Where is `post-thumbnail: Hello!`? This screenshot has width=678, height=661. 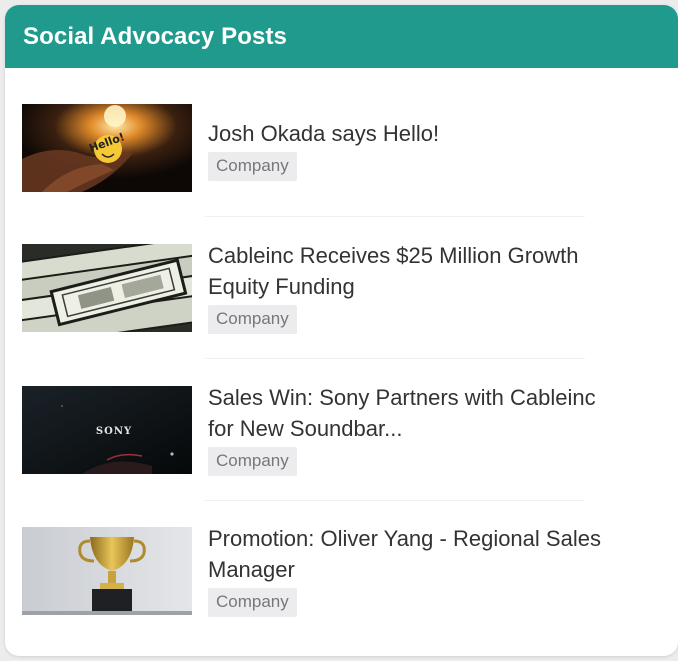 post-thumbnail: Hello! is located at coordinates (107, 148).